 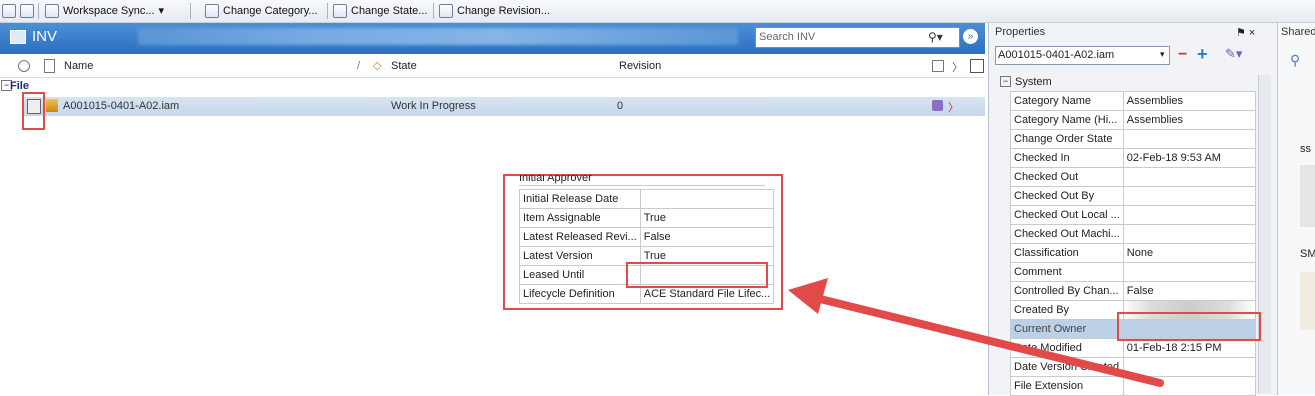 What do you see at coordinates (970, 36) in the screenshot?
I see `collapse-icon: »` at bounding box center [970, 36].